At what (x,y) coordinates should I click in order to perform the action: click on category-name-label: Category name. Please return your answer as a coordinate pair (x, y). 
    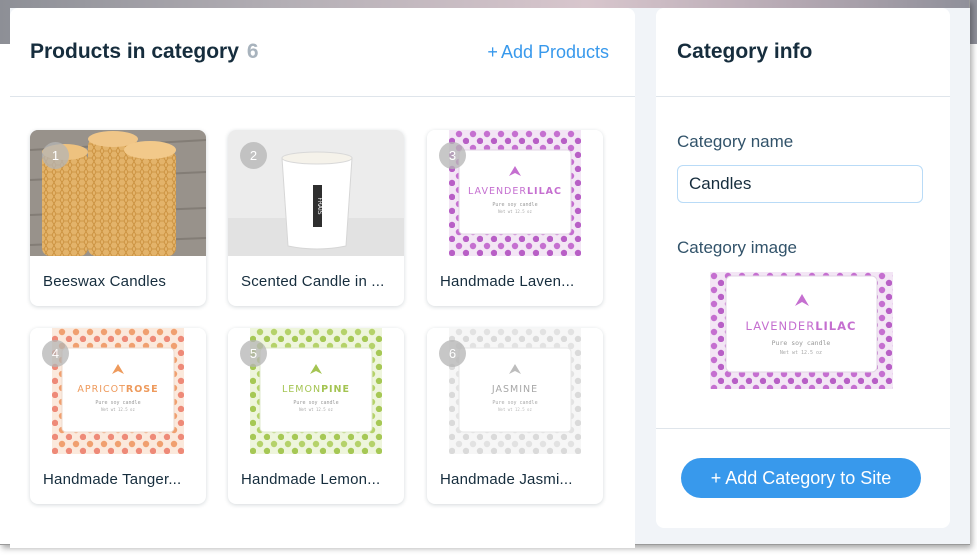
    Looking at the image, I should click on (735, 141).